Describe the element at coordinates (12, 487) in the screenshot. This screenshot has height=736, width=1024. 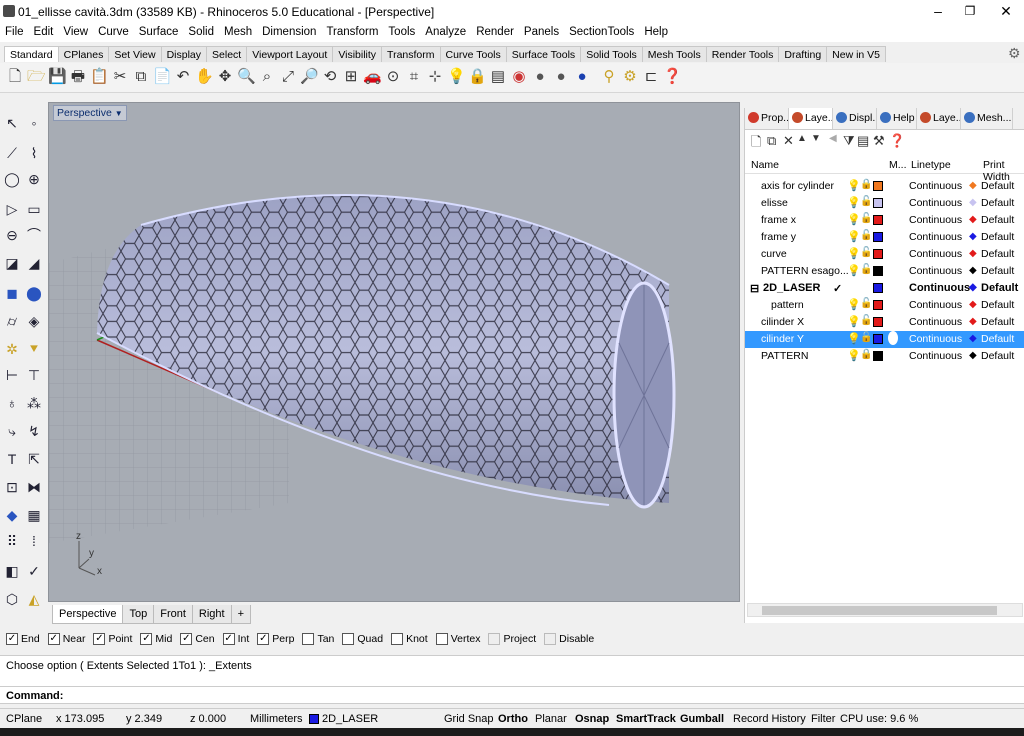
I see `array-icon: ⊡` at that location.